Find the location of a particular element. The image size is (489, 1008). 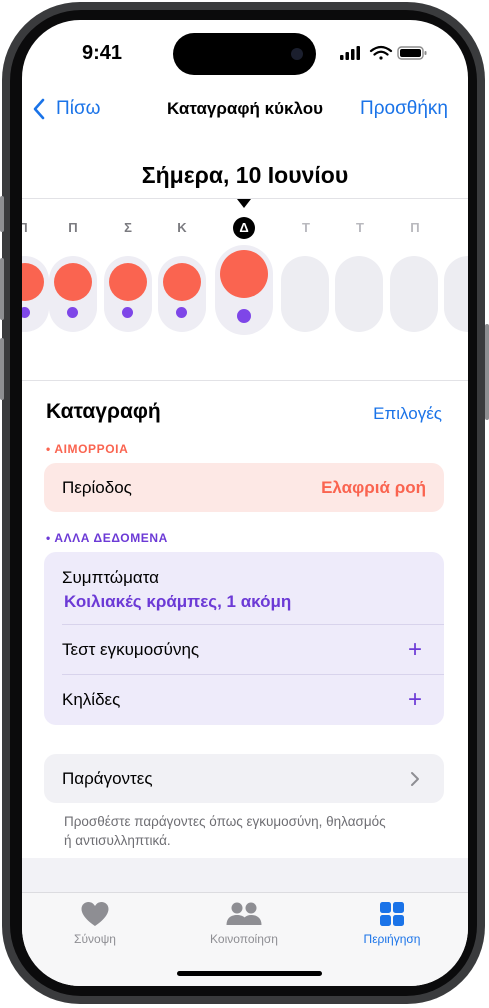

factors-row: Παράγοντες is located at coordinates (244, 778).